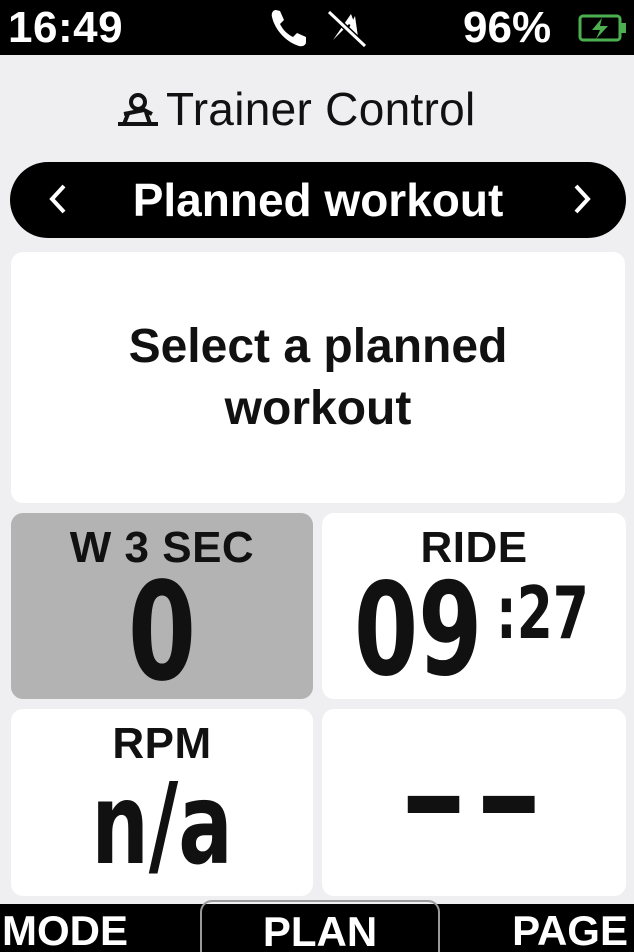 The image size is (634, 952). What do you see at coordinates (542, 613) in the screenshot?
I see `ride-seconds-value: :27` at bounding box center [542, 613].